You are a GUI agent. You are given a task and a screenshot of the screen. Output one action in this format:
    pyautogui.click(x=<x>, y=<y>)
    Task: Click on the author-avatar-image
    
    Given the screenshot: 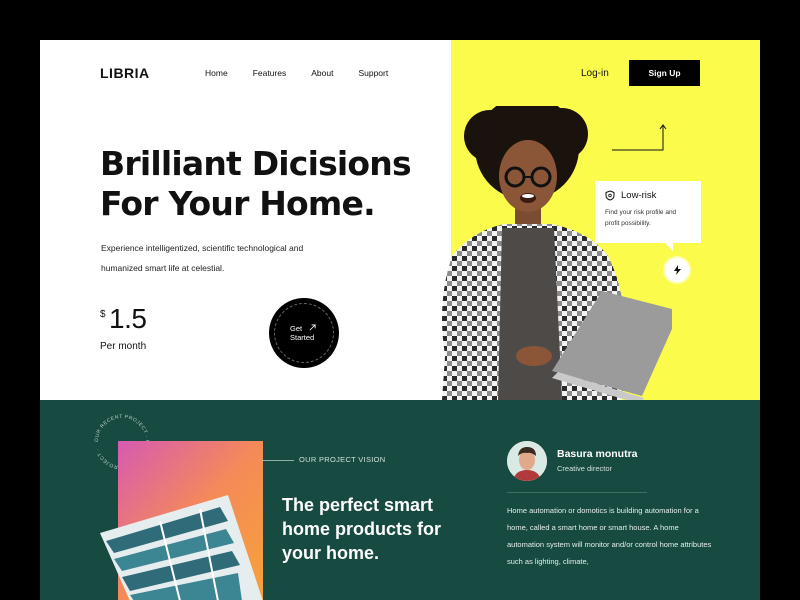 What is the action you would take?
    pyautogui.click(x=527, y=461)
    